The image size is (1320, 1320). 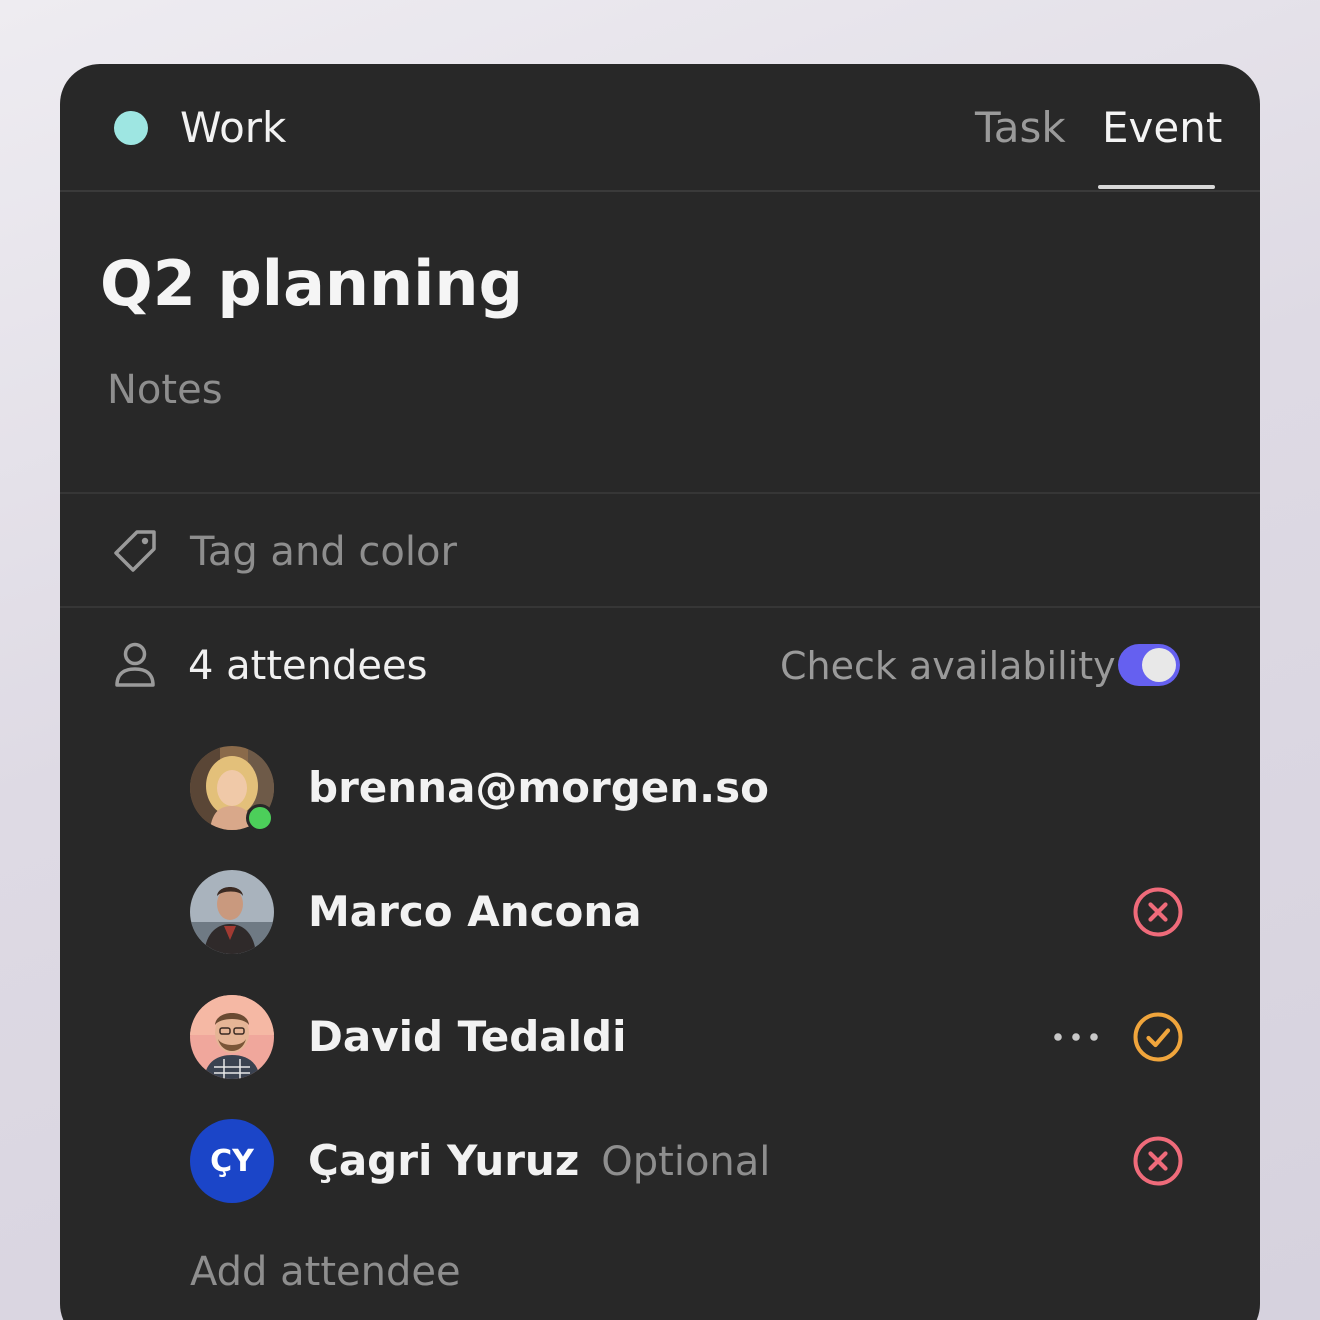 I want to click on notes-field: Notes, so click(x=165, y=390).